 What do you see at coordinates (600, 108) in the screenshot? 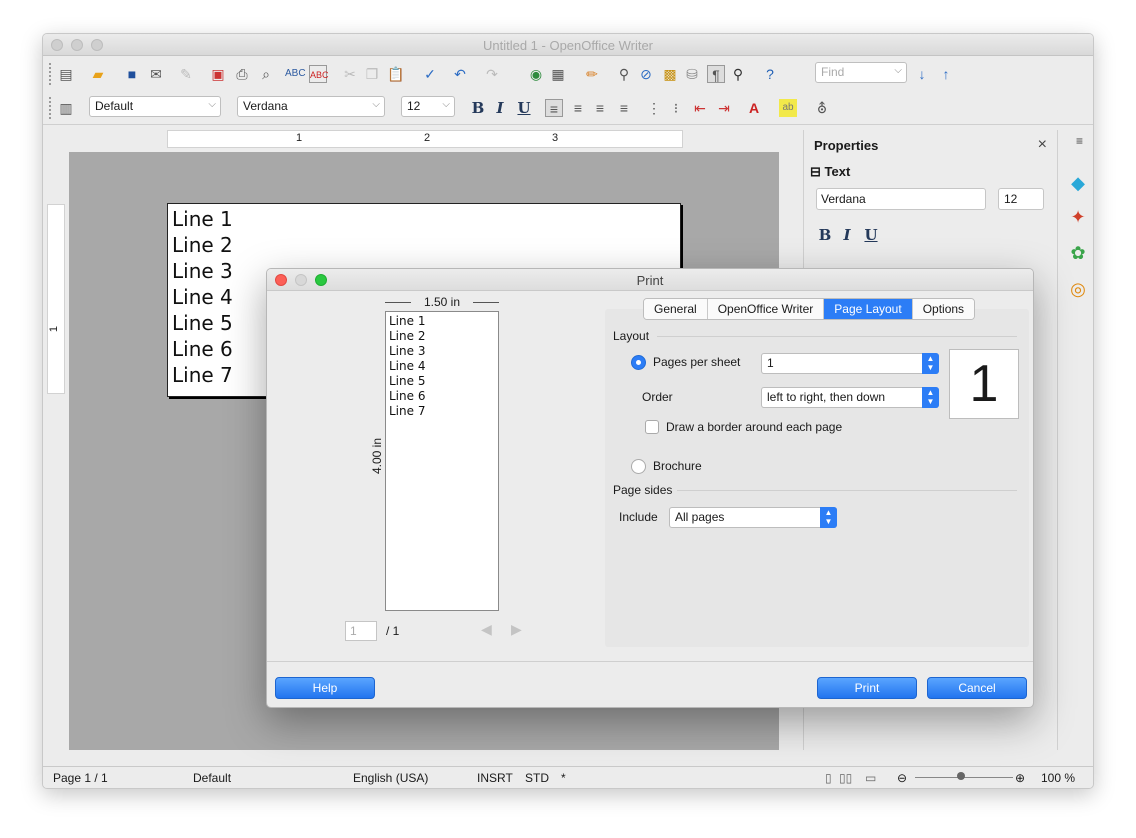
I see `align-right-icon: ≡` at bounding box center [600, 108].